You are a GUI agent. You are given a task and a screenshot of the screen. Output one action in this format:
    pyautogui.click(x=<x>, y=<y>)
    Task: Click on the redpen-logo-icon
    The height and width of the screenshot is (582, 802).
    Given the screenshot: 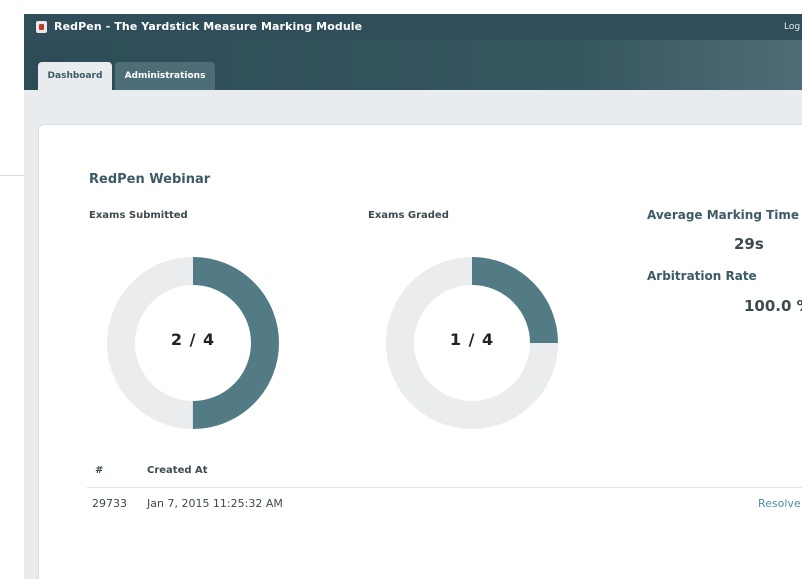 What is the action you would take?
    pyautogui.click(x=41, y=27)
    